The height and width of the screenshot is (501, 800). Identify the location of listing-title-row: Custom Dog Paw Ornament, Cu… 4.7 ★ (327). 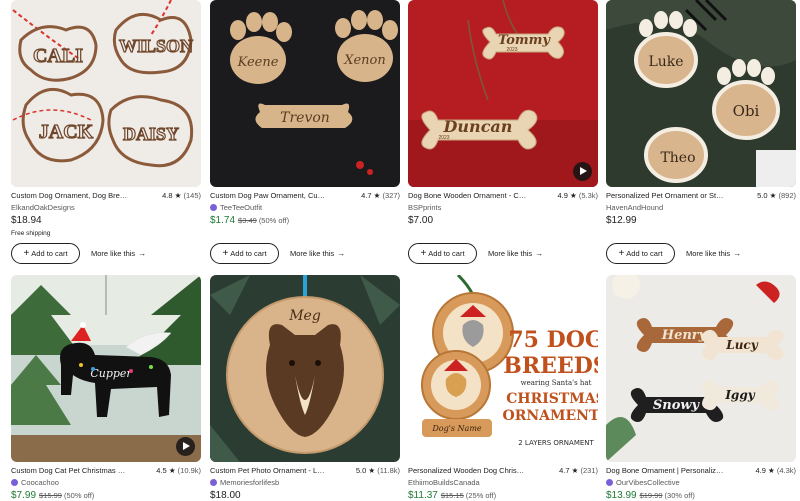
(305, 196).